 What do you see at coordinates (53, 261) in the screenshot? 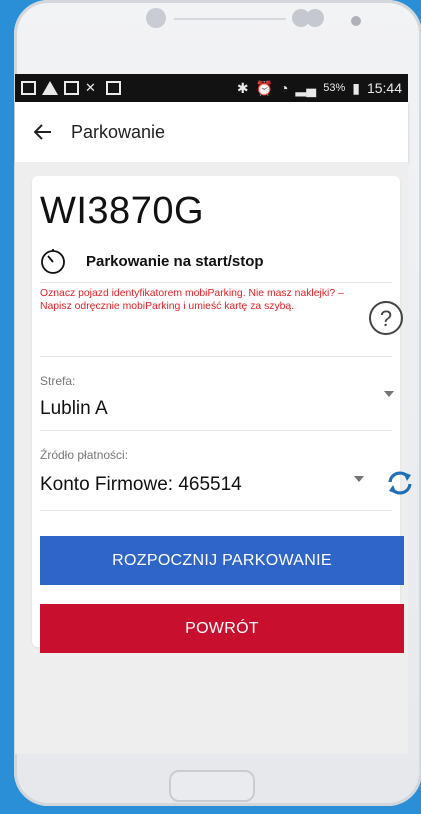
I see `stopwatch-icon` at bounding box center [53, 261].